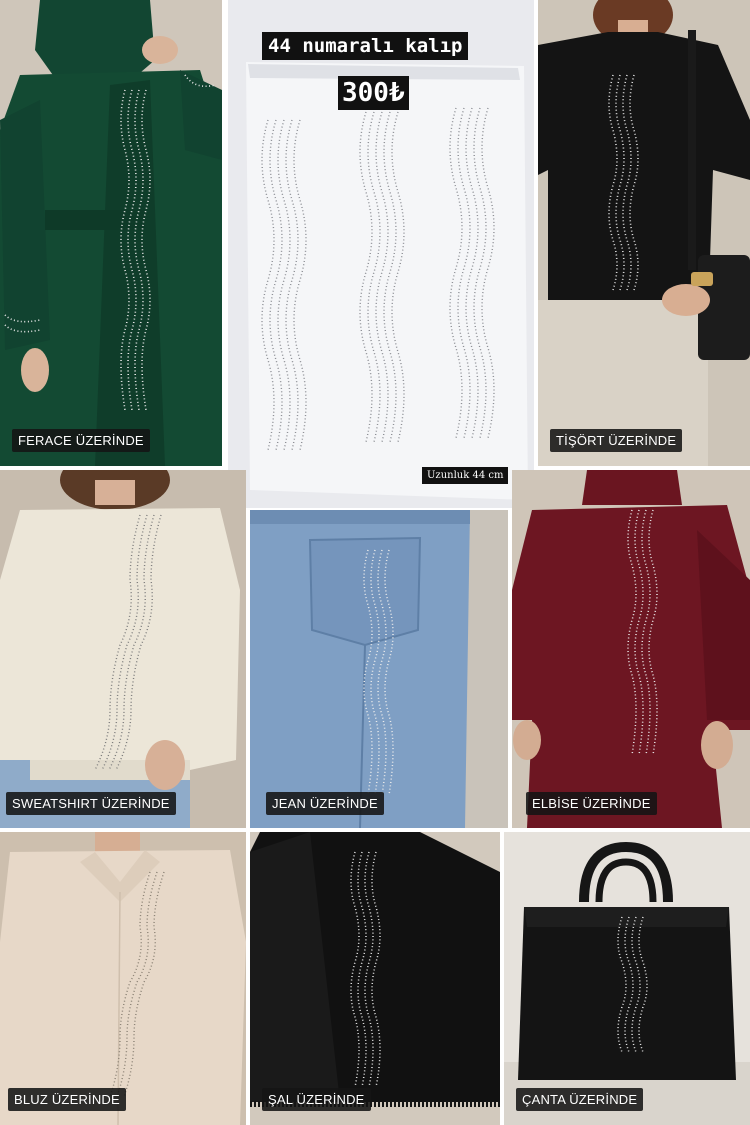 This screenshot has width=750, height=1125. I want to click on bluz-photo: BLUZ ÜZERİNDE, so click(123, 978).